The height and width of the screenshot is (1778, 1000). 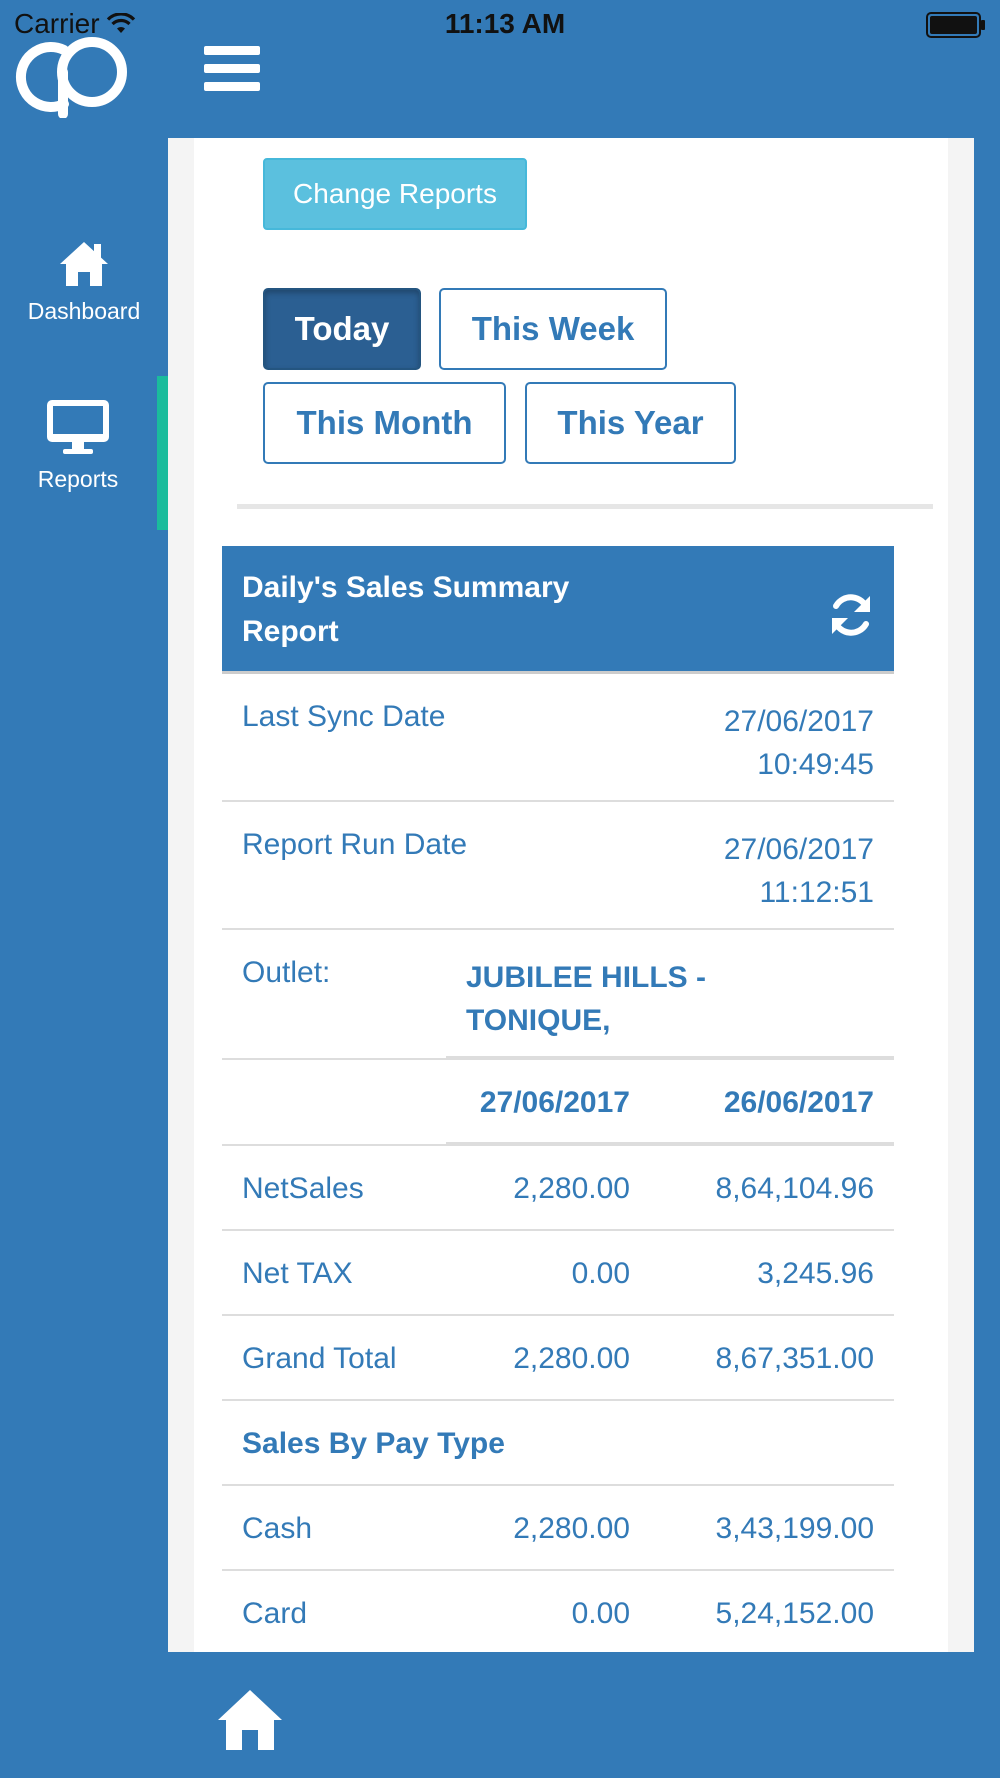 What do you see at coordinates (798, 849) in the screenshot?
I see `report-run-date: 27/06/2017` at bounding box center [798, 849].